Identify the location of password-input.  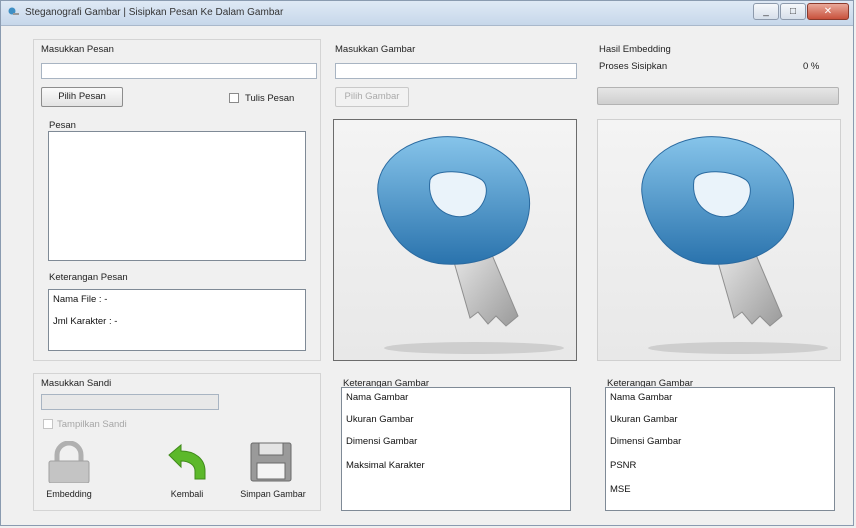
(130, 402).